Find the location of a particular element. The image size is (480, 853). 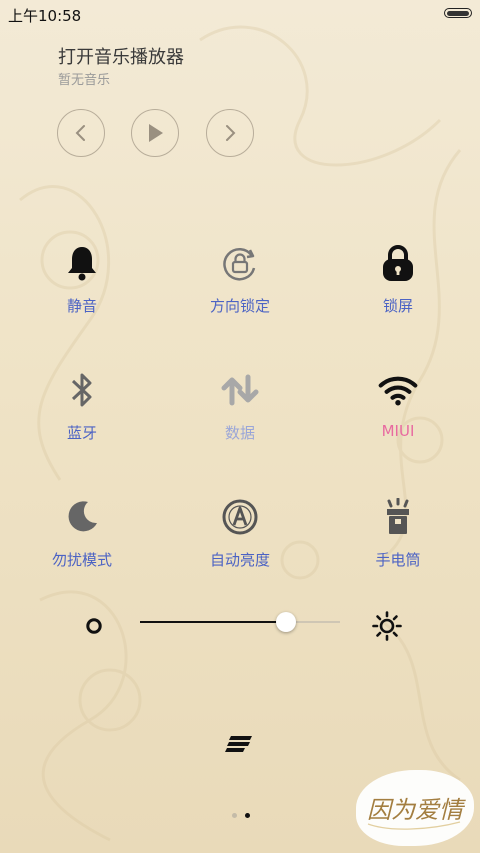

brightness-high-icon is located at coordinates (387, 626).